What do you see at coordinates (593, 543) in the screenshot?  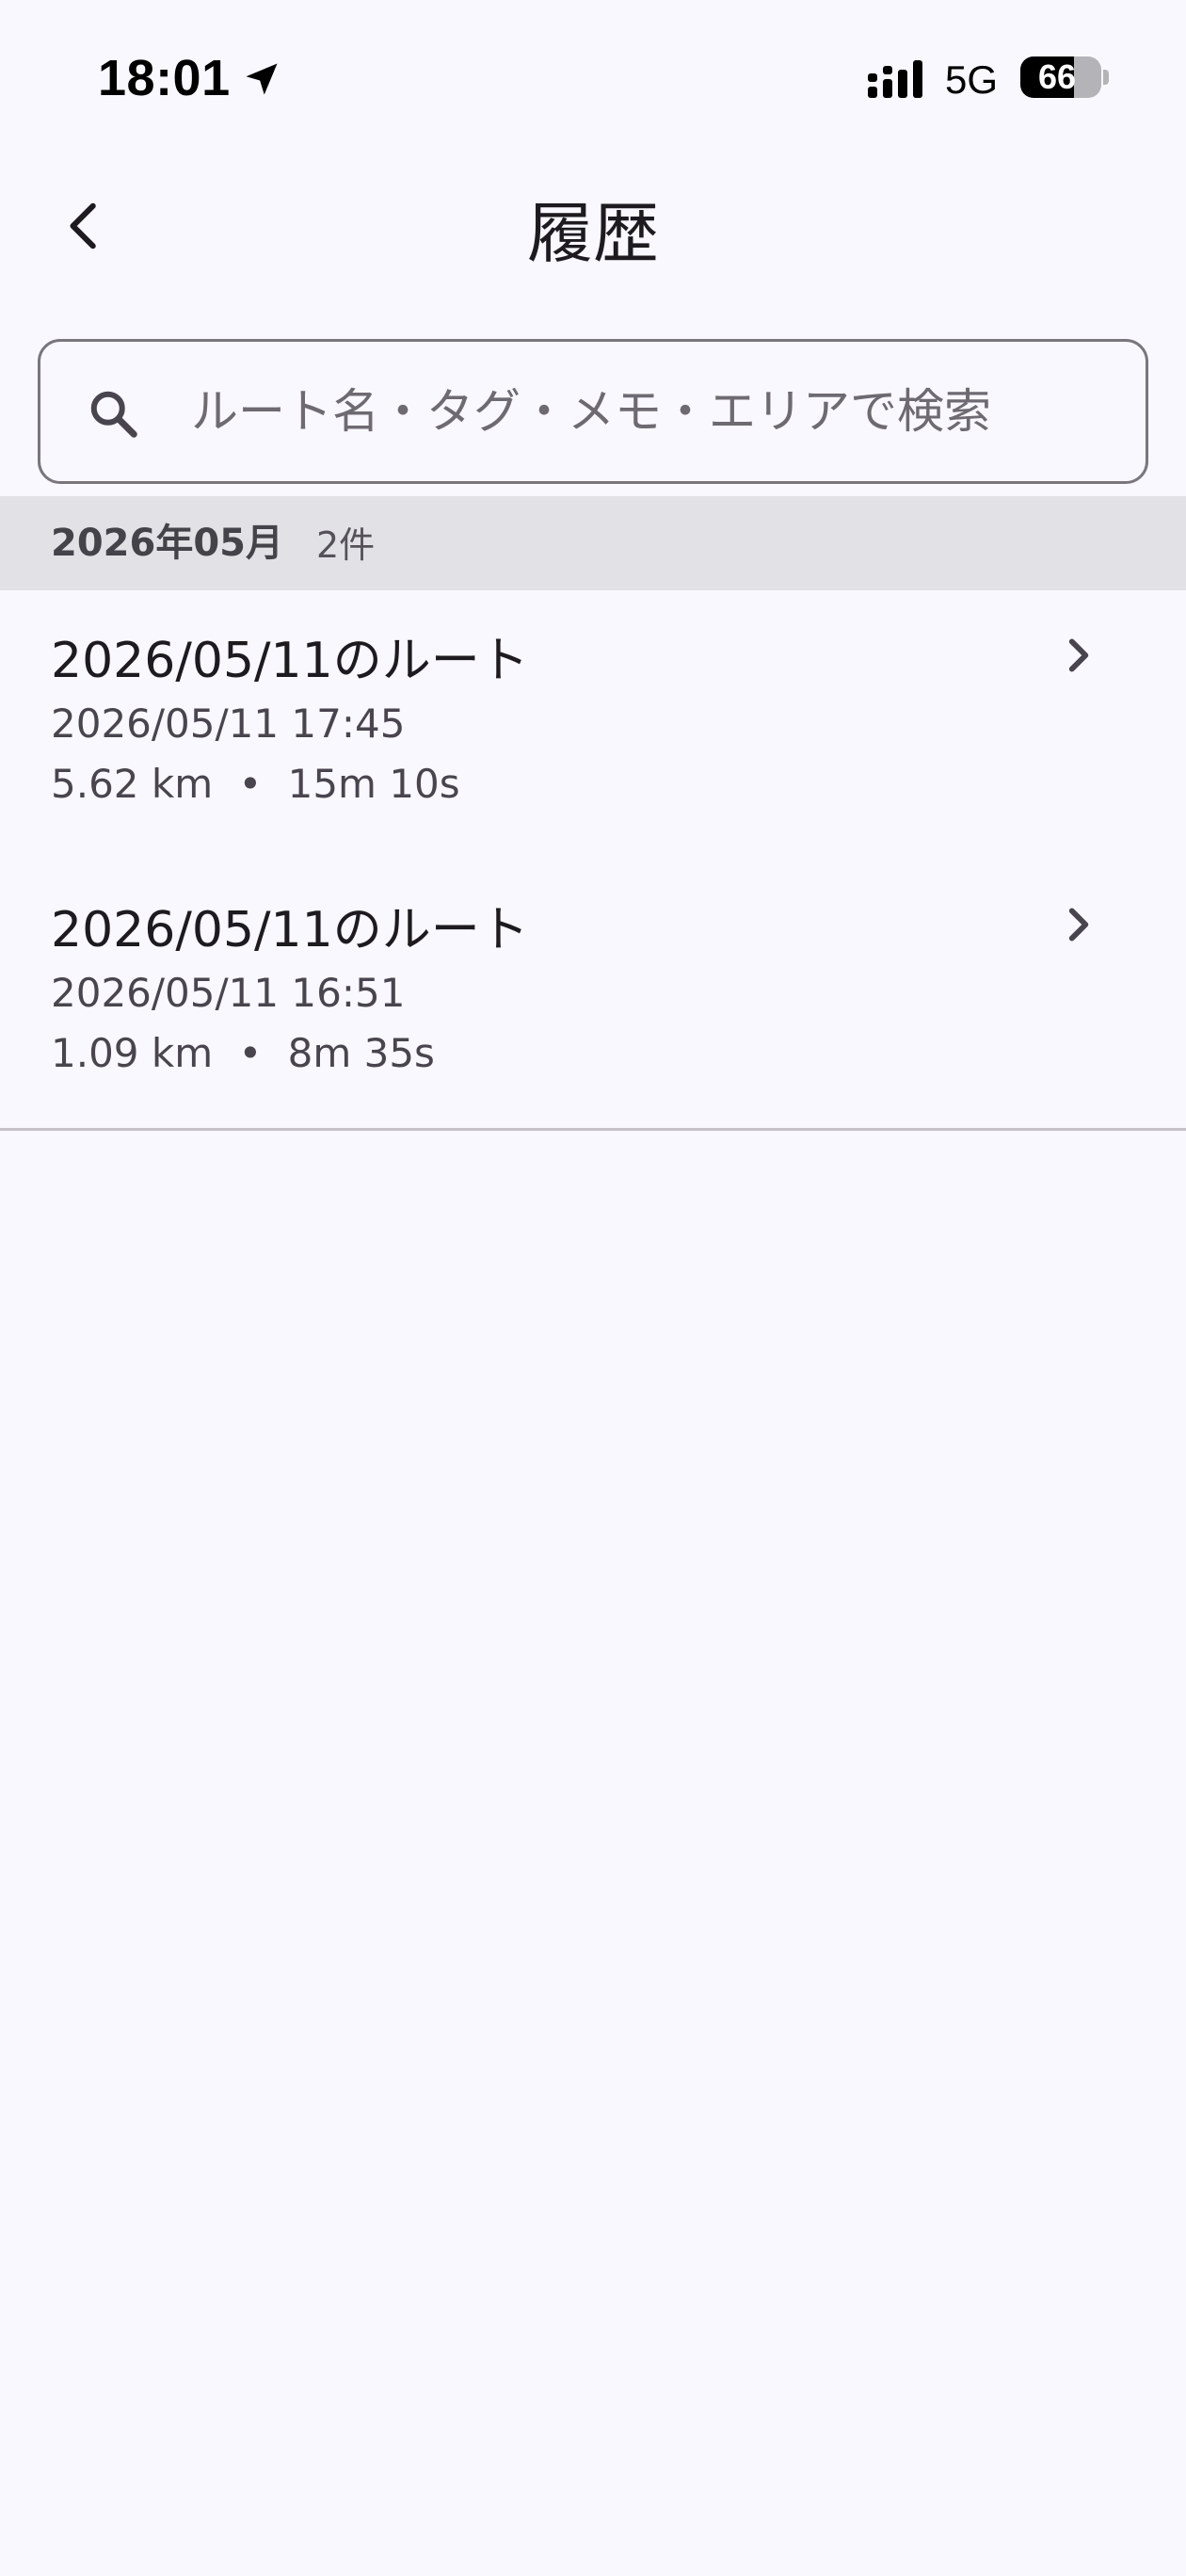 I see `month-section-header: 2026年05月 2件` at bounding box center [593, 543].